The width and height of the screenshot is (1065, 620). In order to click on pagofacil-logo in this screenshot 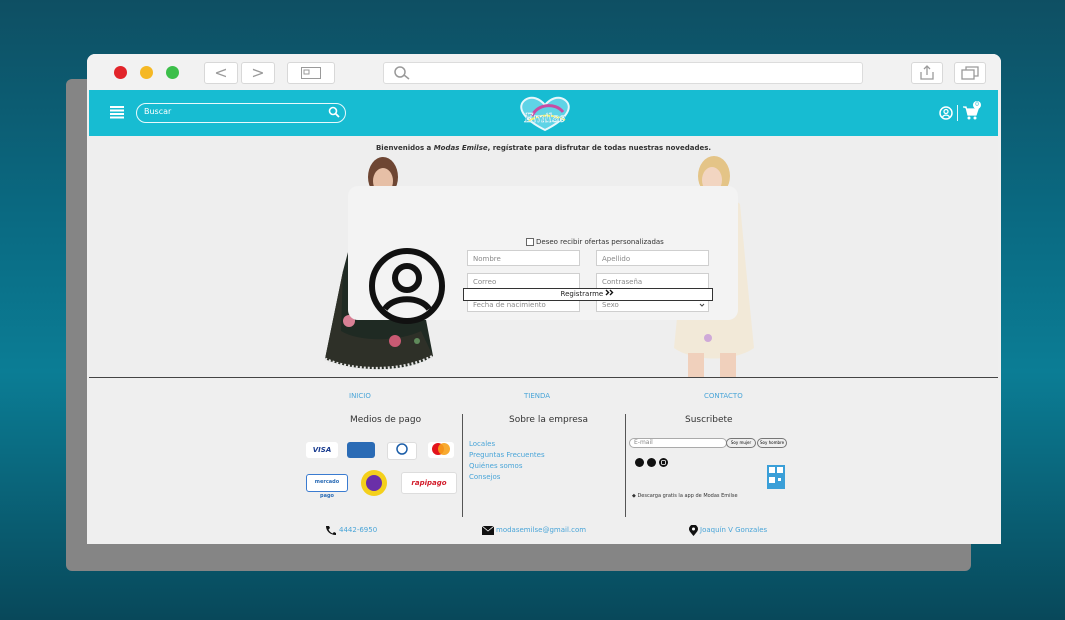, I will do `click(374, 483)`.